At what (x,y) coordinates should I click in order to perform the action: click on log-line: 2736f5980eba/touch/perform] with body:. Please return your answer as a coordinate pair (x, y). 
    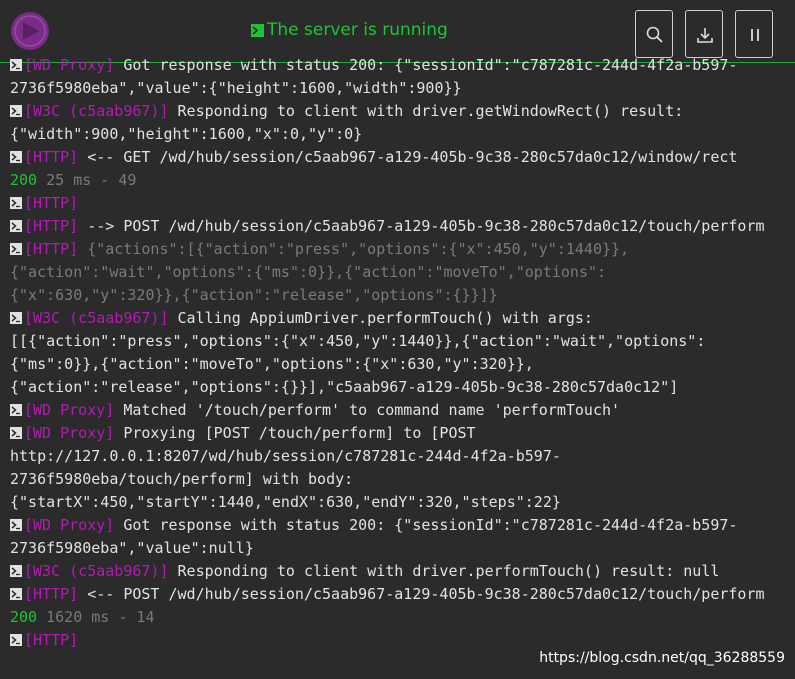
    Looking at the image, I should click on (400, 479).